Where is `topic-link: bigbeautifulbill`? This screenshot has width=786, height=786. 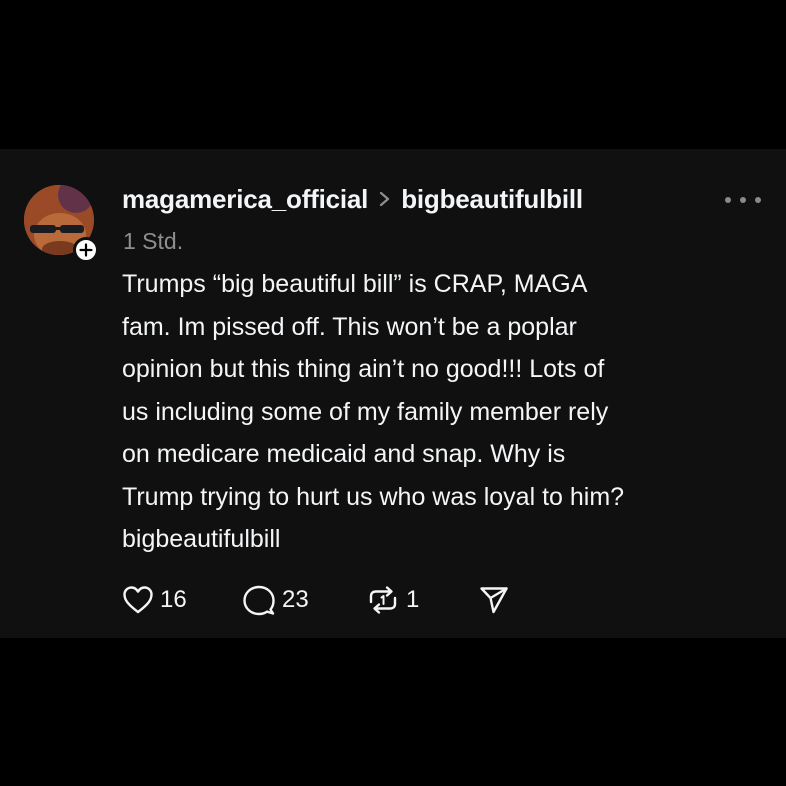 topic-link: bigbeautifulbill is located at coordinates (492, 199).